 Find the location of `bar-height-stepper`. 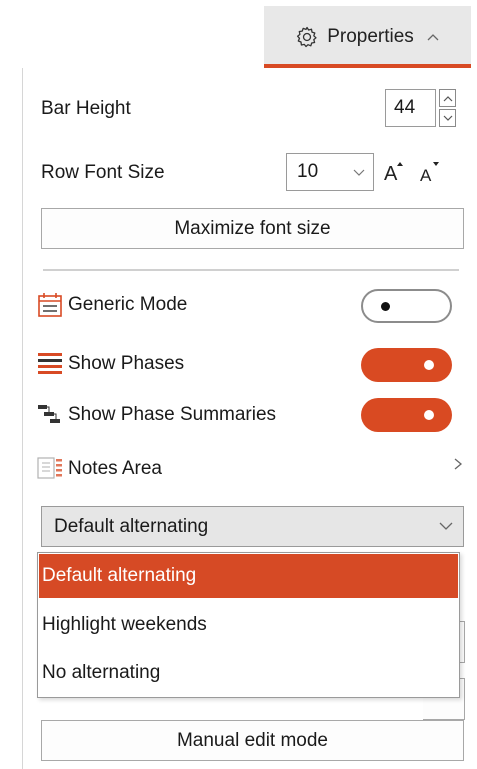

bar-height-stepper is located at coordinates (447, 108).